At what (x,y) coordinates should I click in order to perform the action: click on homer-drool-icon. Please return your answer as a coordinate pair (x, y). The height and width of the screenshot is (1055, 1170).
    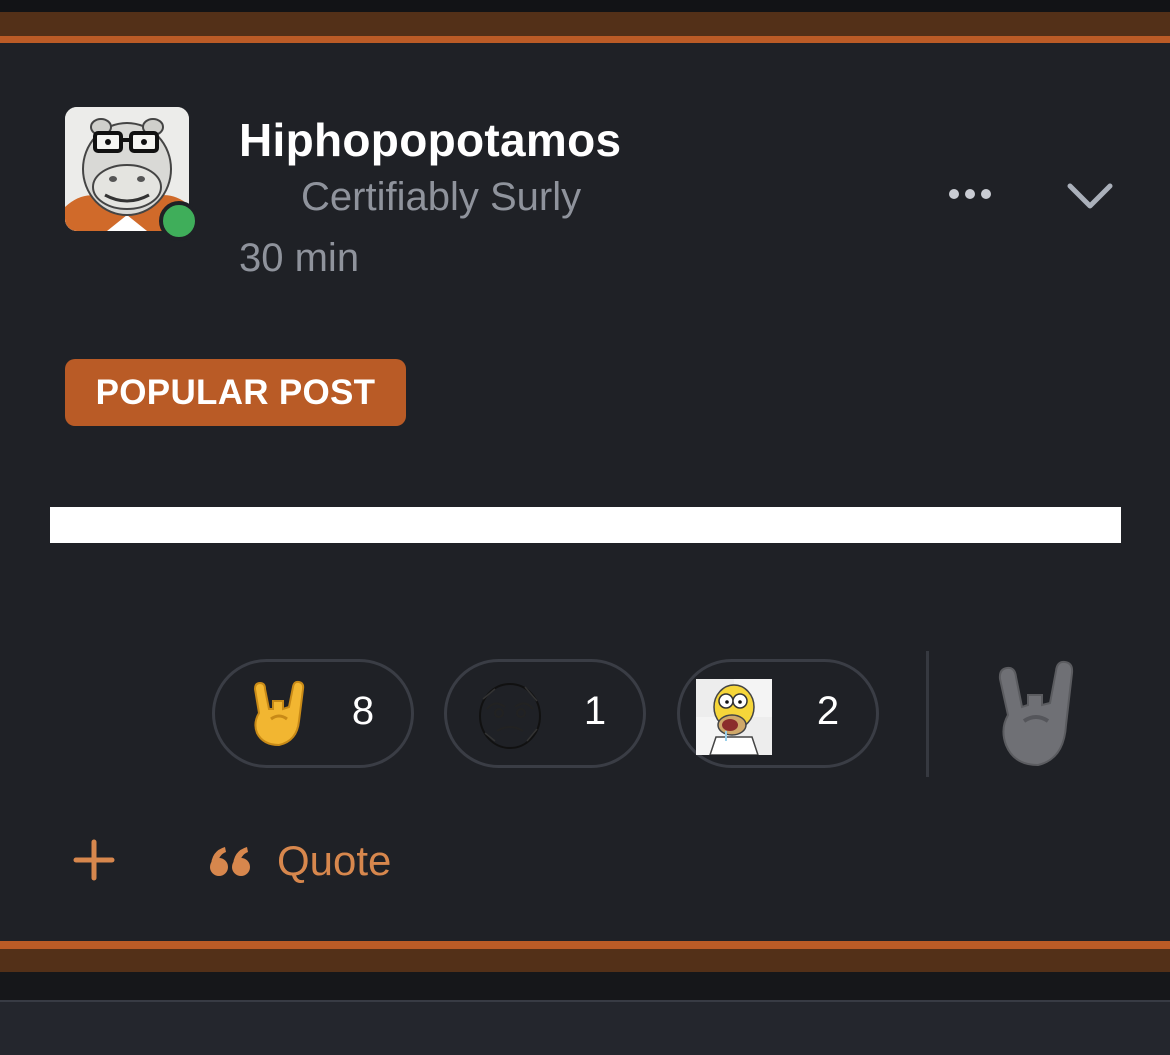
    Looking at the image, I should click on (734, 717).